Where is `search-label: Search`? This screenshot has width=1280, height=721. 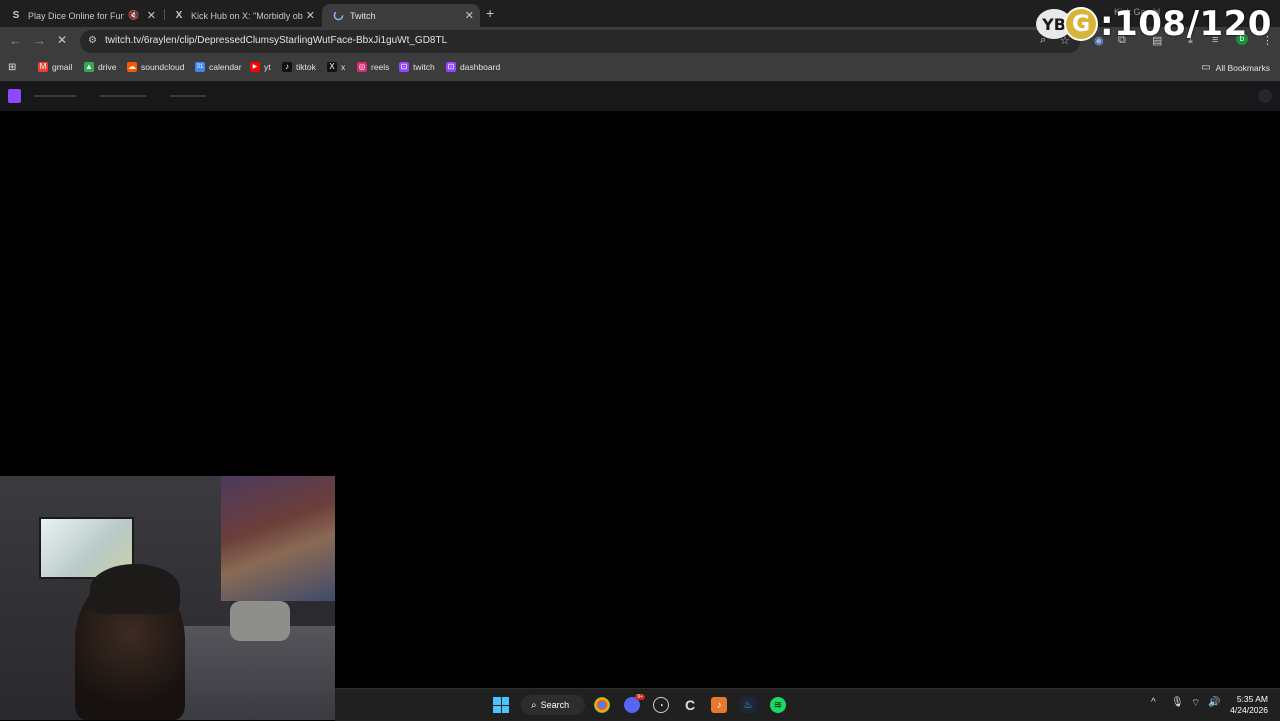
search-label: Search is located at coordinates (555, 705).